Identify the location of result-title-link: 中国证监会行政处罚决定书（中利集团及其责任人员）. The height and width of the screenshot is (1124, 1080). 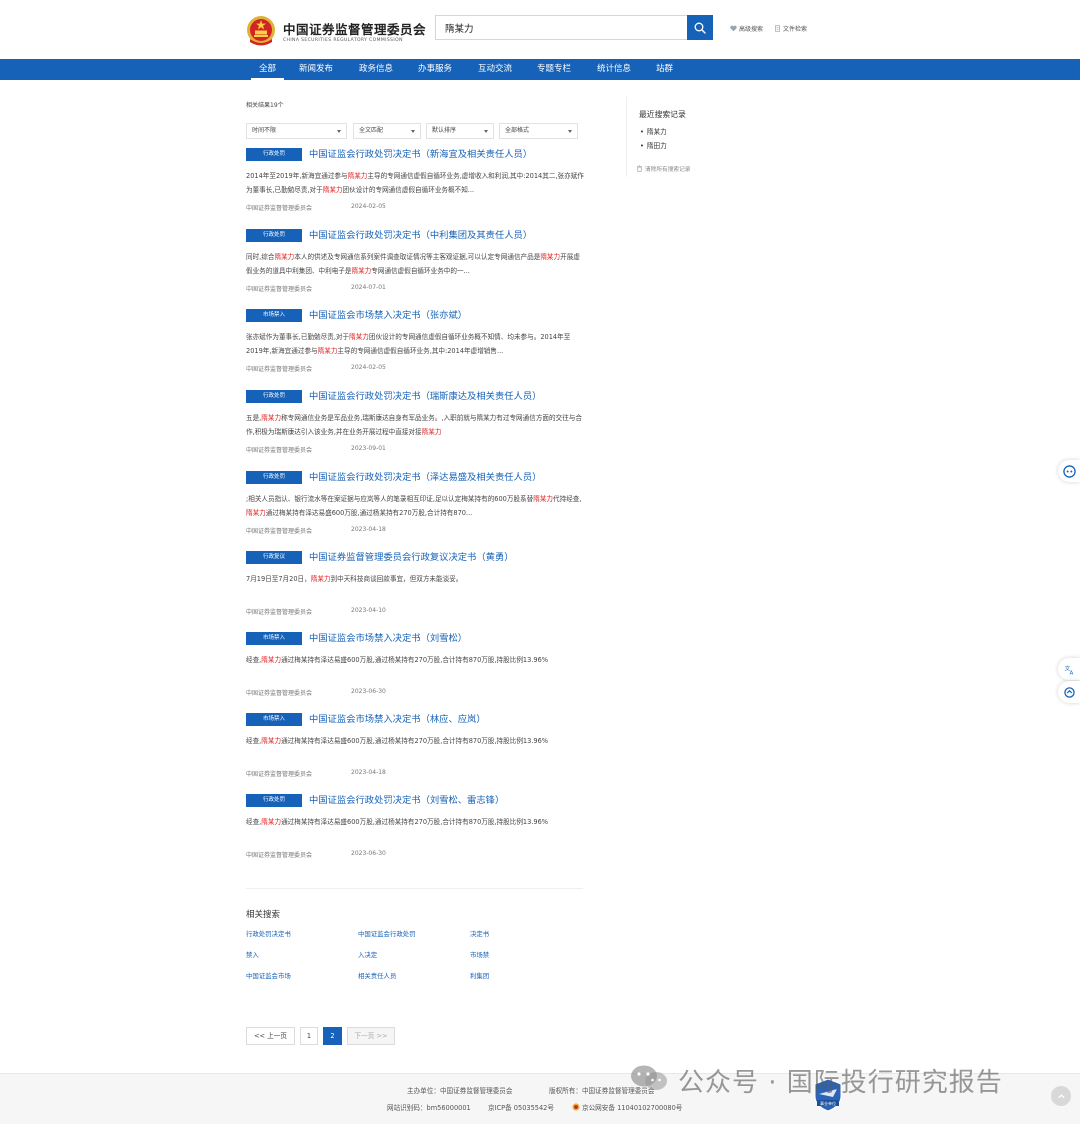
(420, 235).